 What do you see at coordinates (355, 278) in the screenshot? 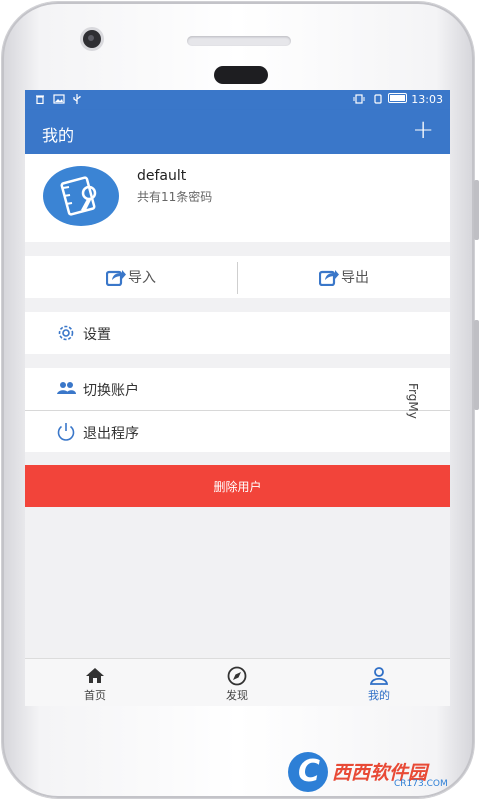
I see `export-label: 导出` at bounding box center [355, 278].